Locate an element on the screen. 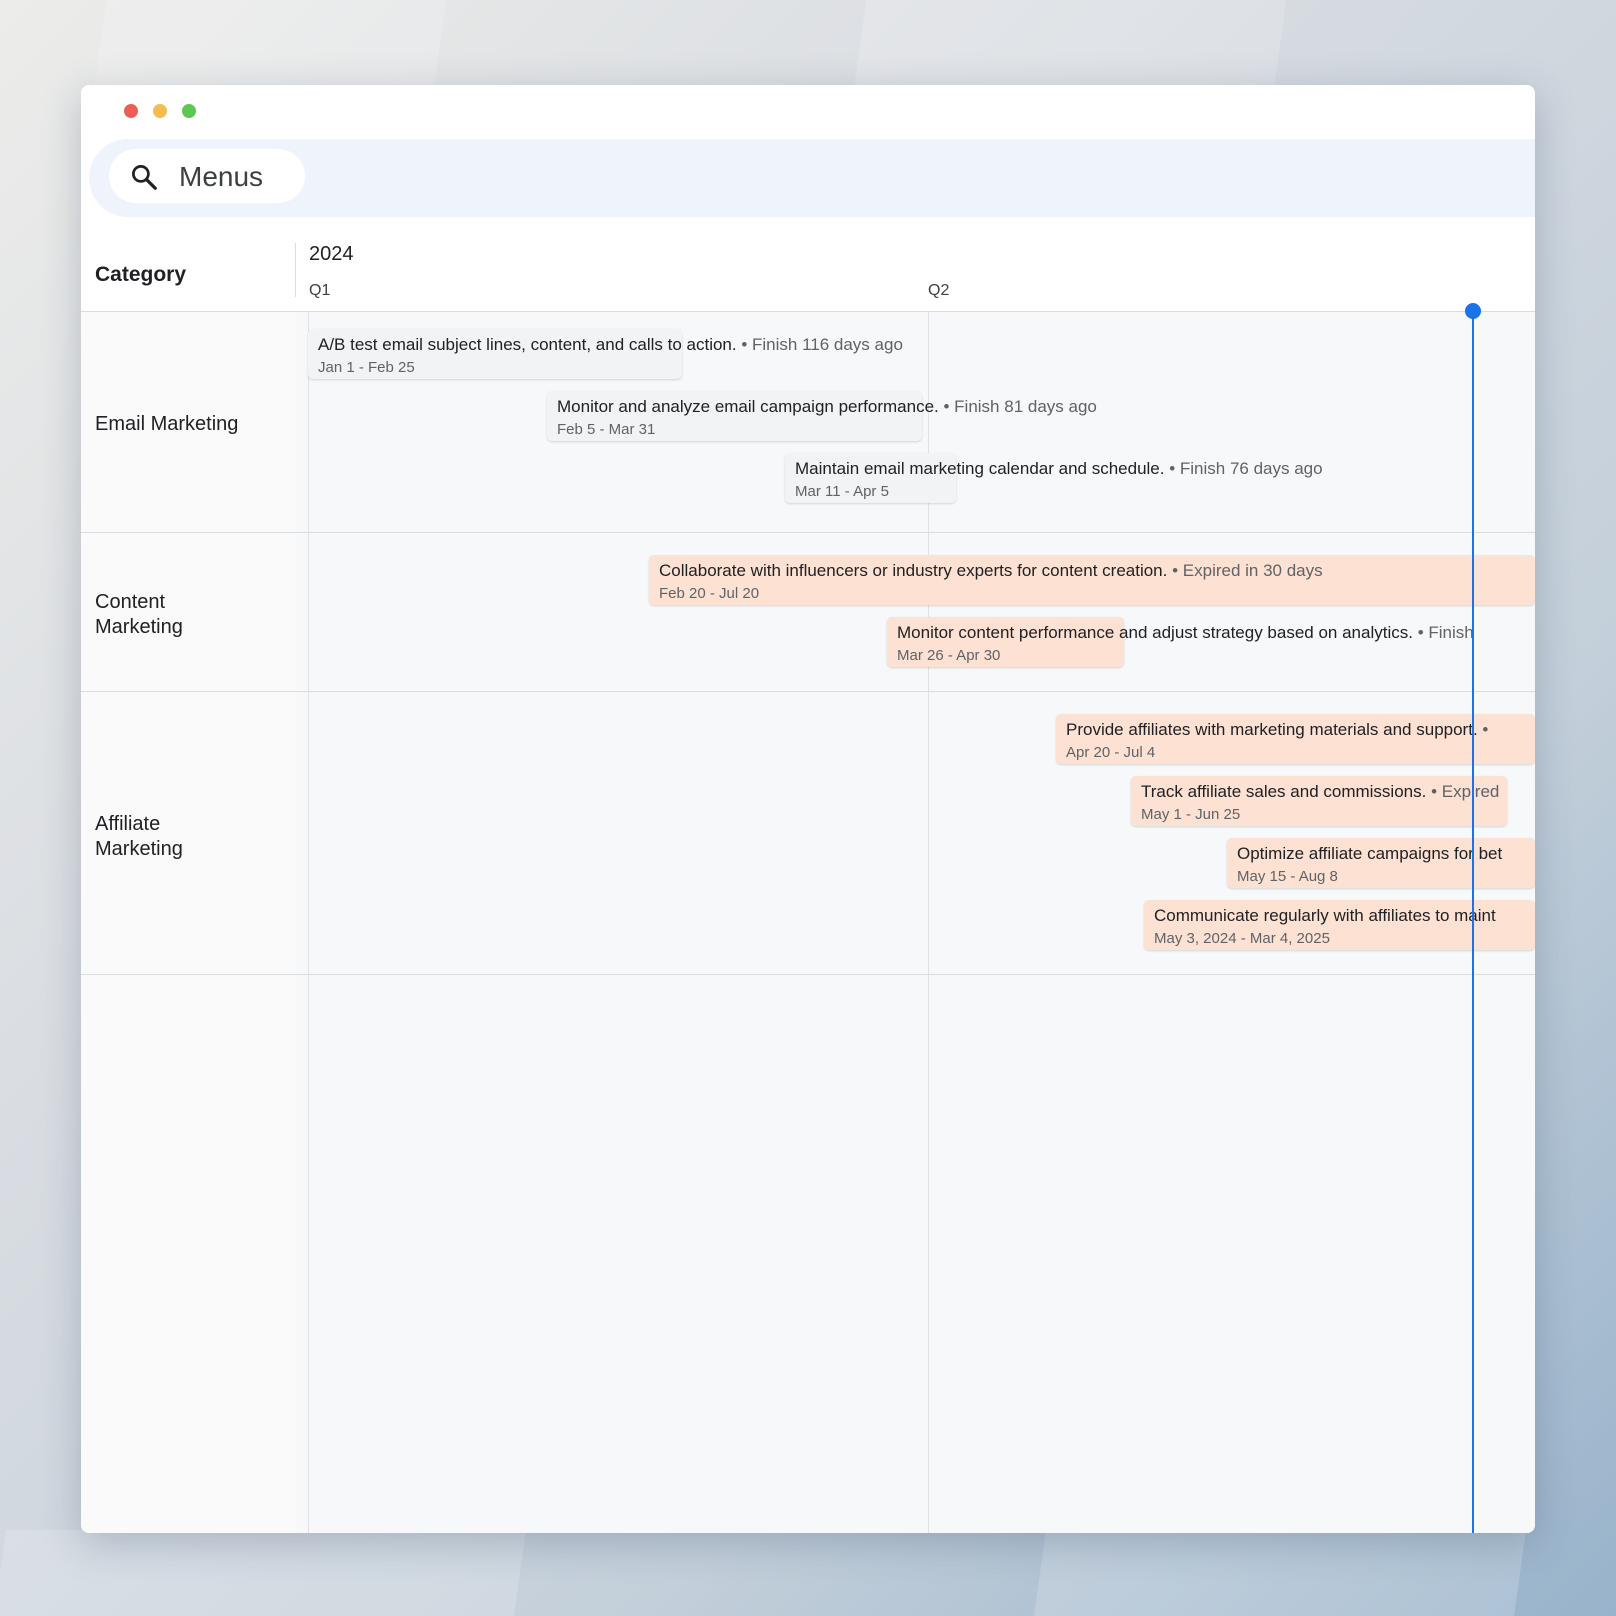 The width and height of the screenshot is (1616, 1616). category-header: Category is located at coordinates (141, 274).